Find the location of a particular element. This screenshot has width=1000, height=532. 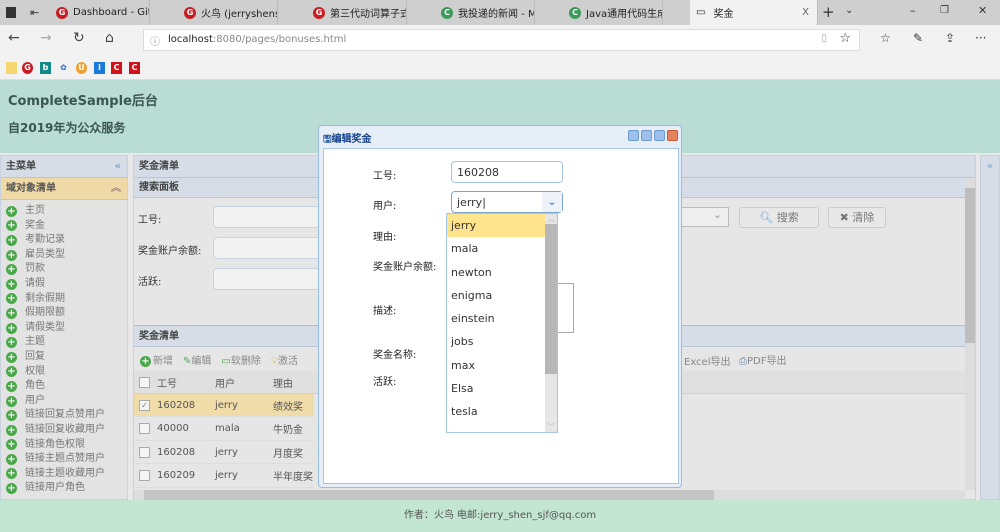

dropdown-option: jobs is located at coordinates (496, 341).